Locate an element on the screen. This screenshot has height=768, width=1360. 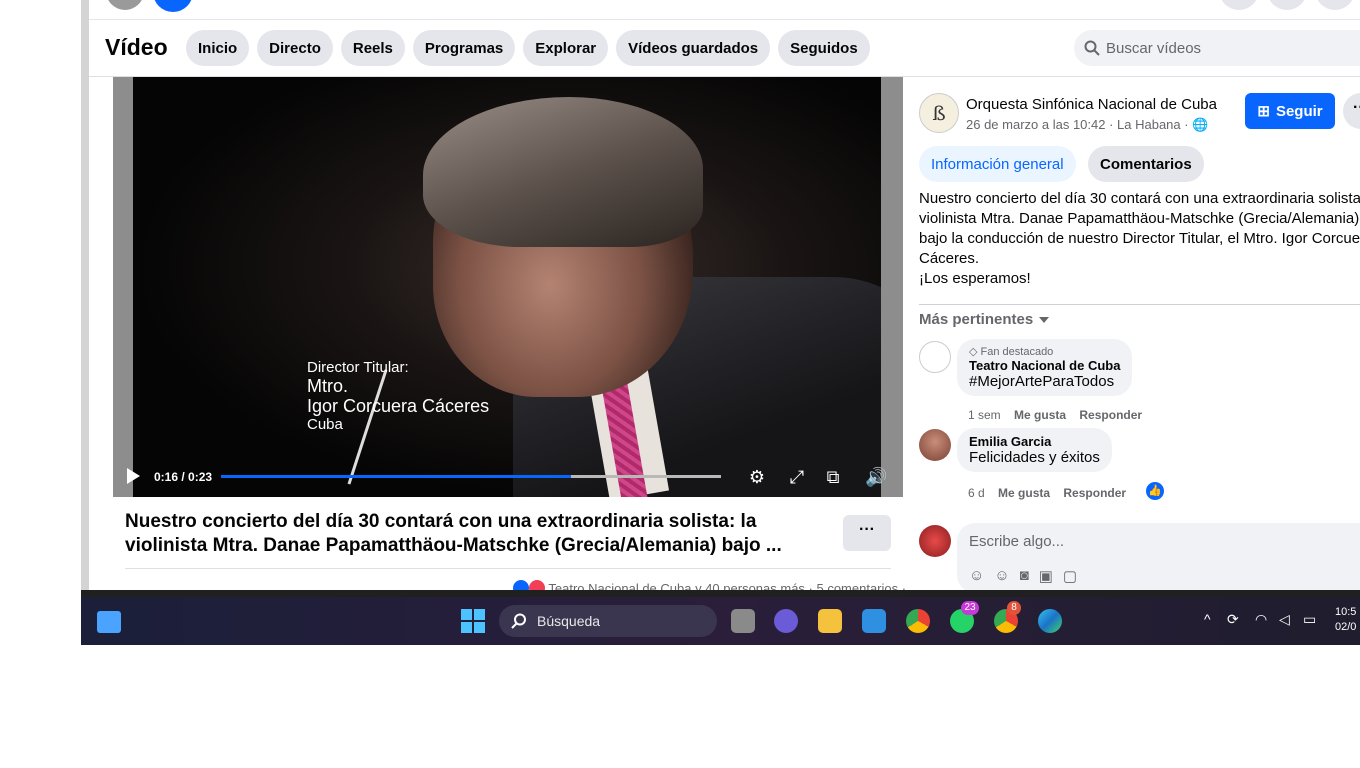
sort-comments-dropdown: Más pertinentes is located at coordinates (984, 319).